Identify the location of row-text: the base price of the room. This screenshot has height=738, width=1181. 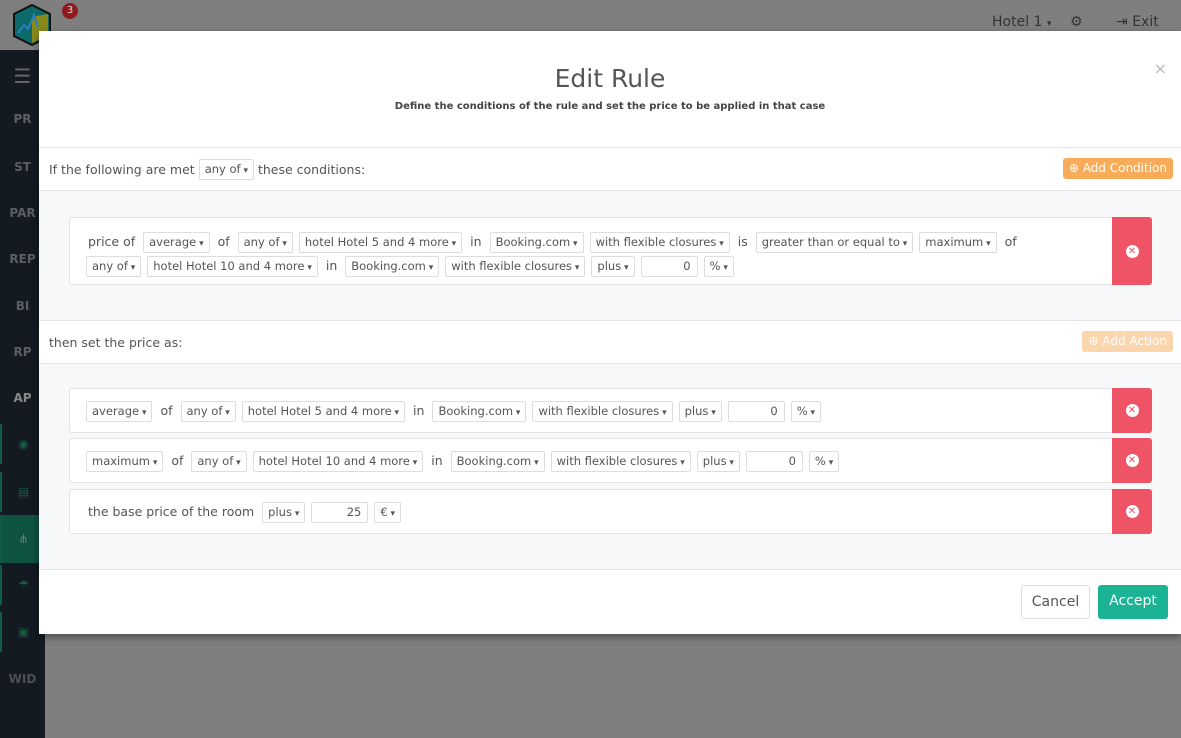
(171, 511).